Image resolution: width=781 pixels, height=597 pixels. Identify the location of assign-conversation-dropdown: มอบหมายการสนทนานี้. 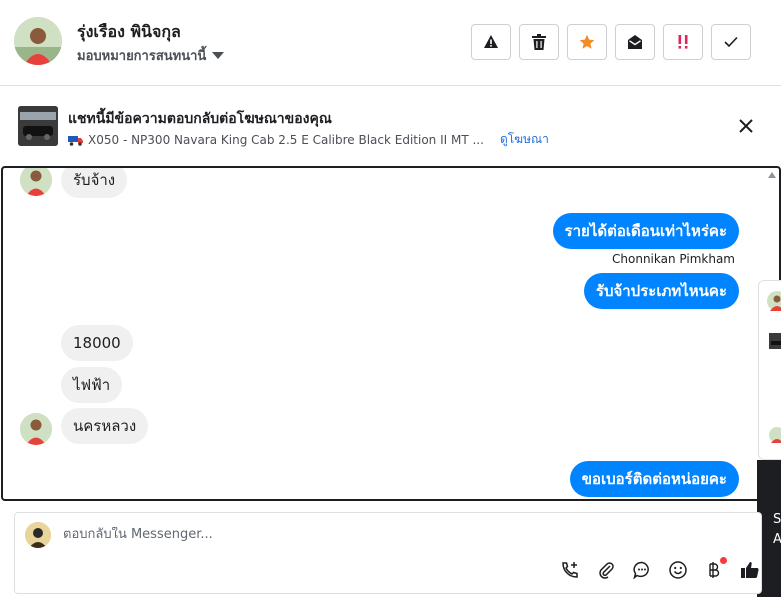
(151, 55).